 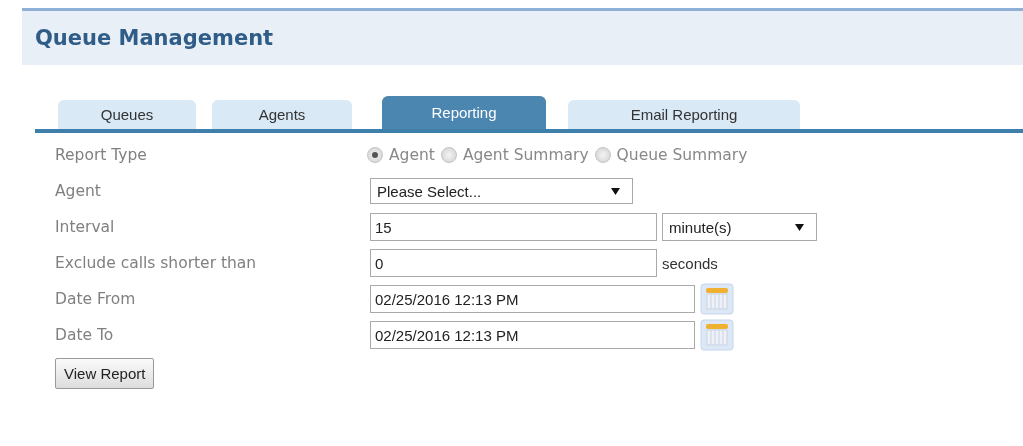 What do you see at coordinates (684, 114) in the screenshot?
I see `tab: Email Reporting` at bounding box center [684, 114].